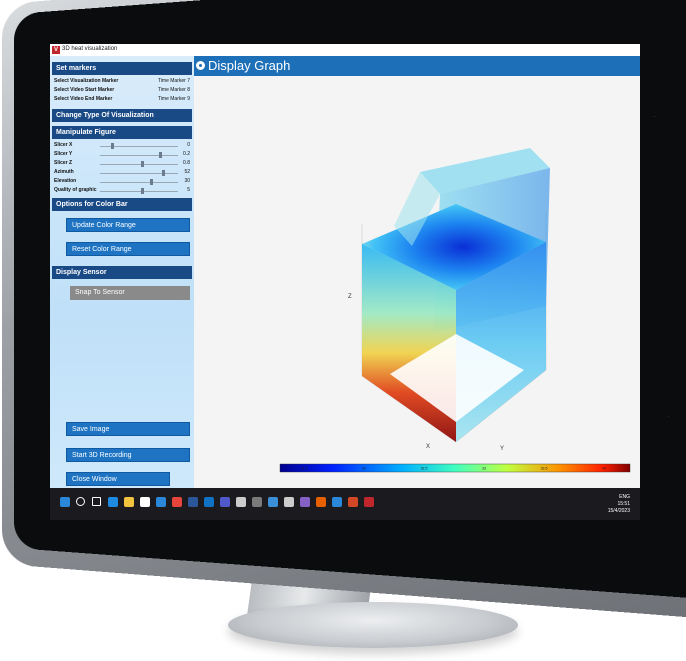 The height and width of the screenshot is (661, 686). Describe the element at coordinates (65, 181) in the screenshot. I see `slider-label: Elevation` at that location.